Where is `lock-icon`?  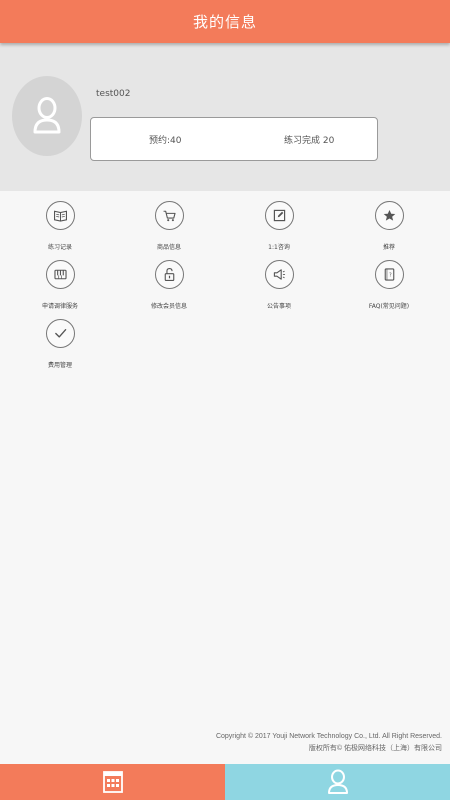 lock-icon is located at coordinates (169, 274).